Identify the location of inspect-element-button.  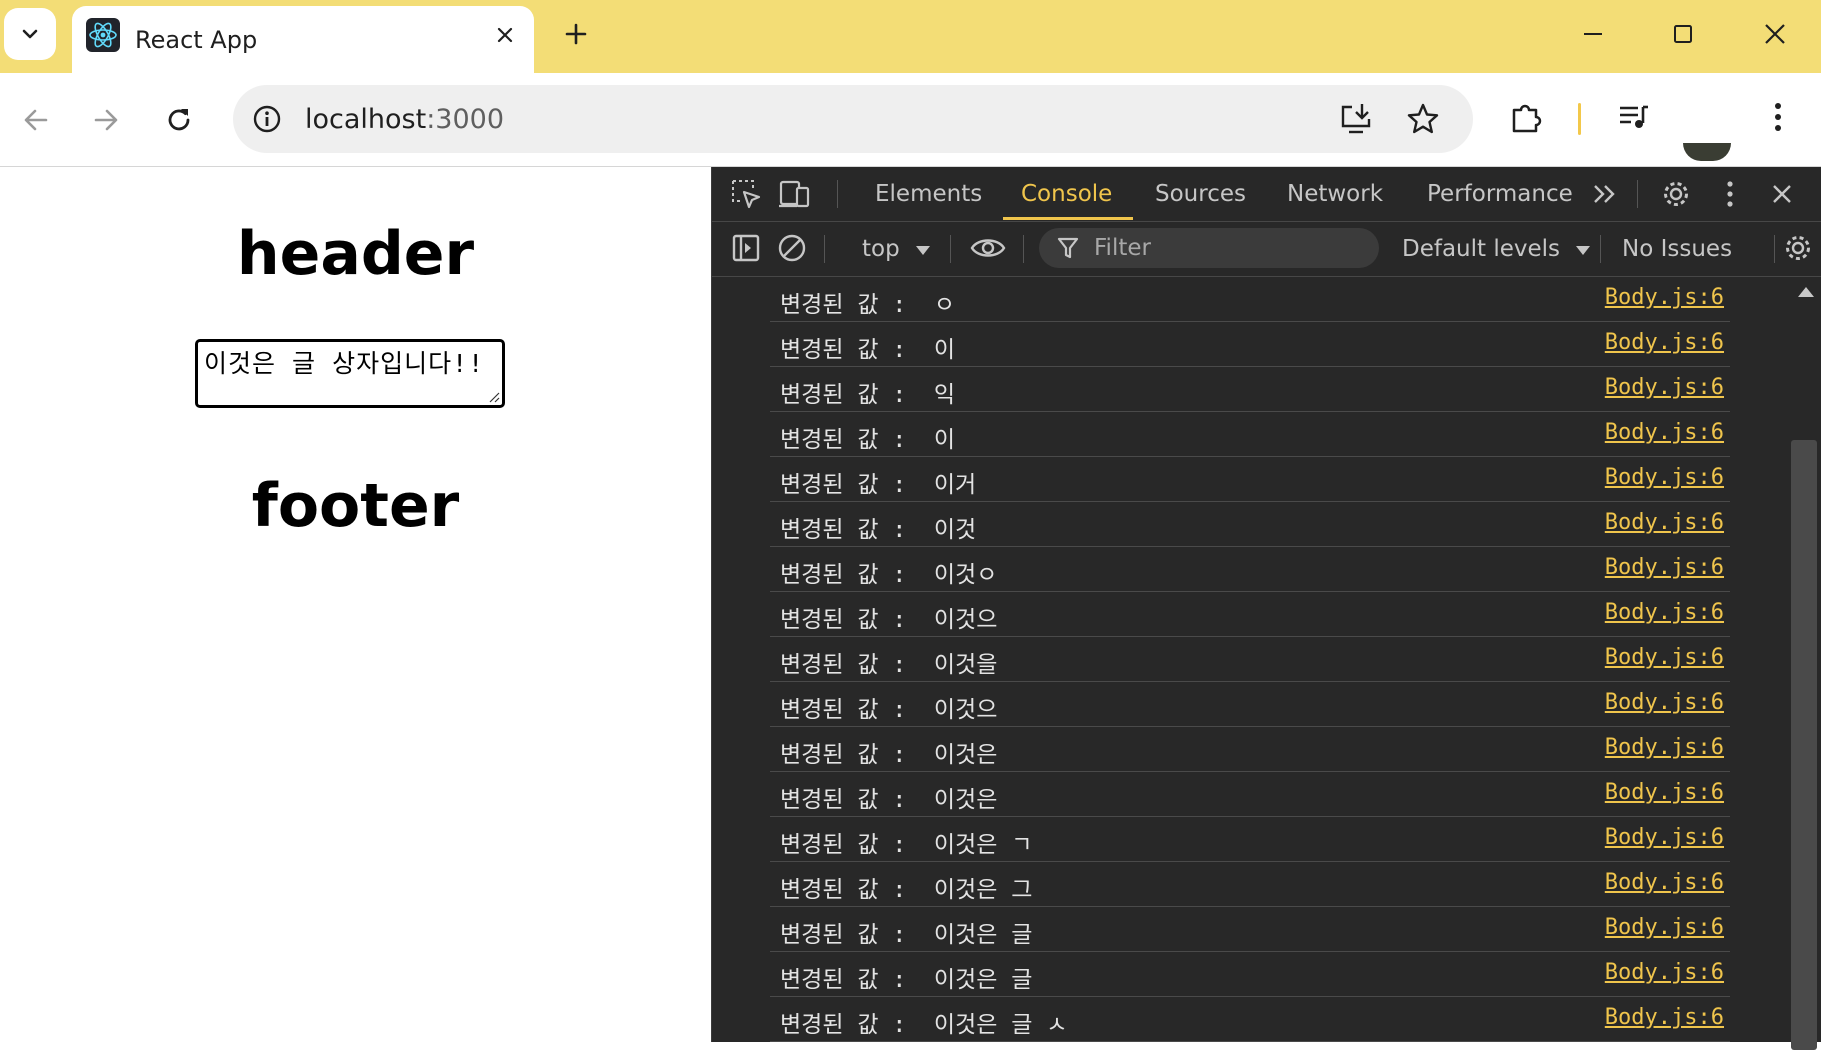
(746, 194).